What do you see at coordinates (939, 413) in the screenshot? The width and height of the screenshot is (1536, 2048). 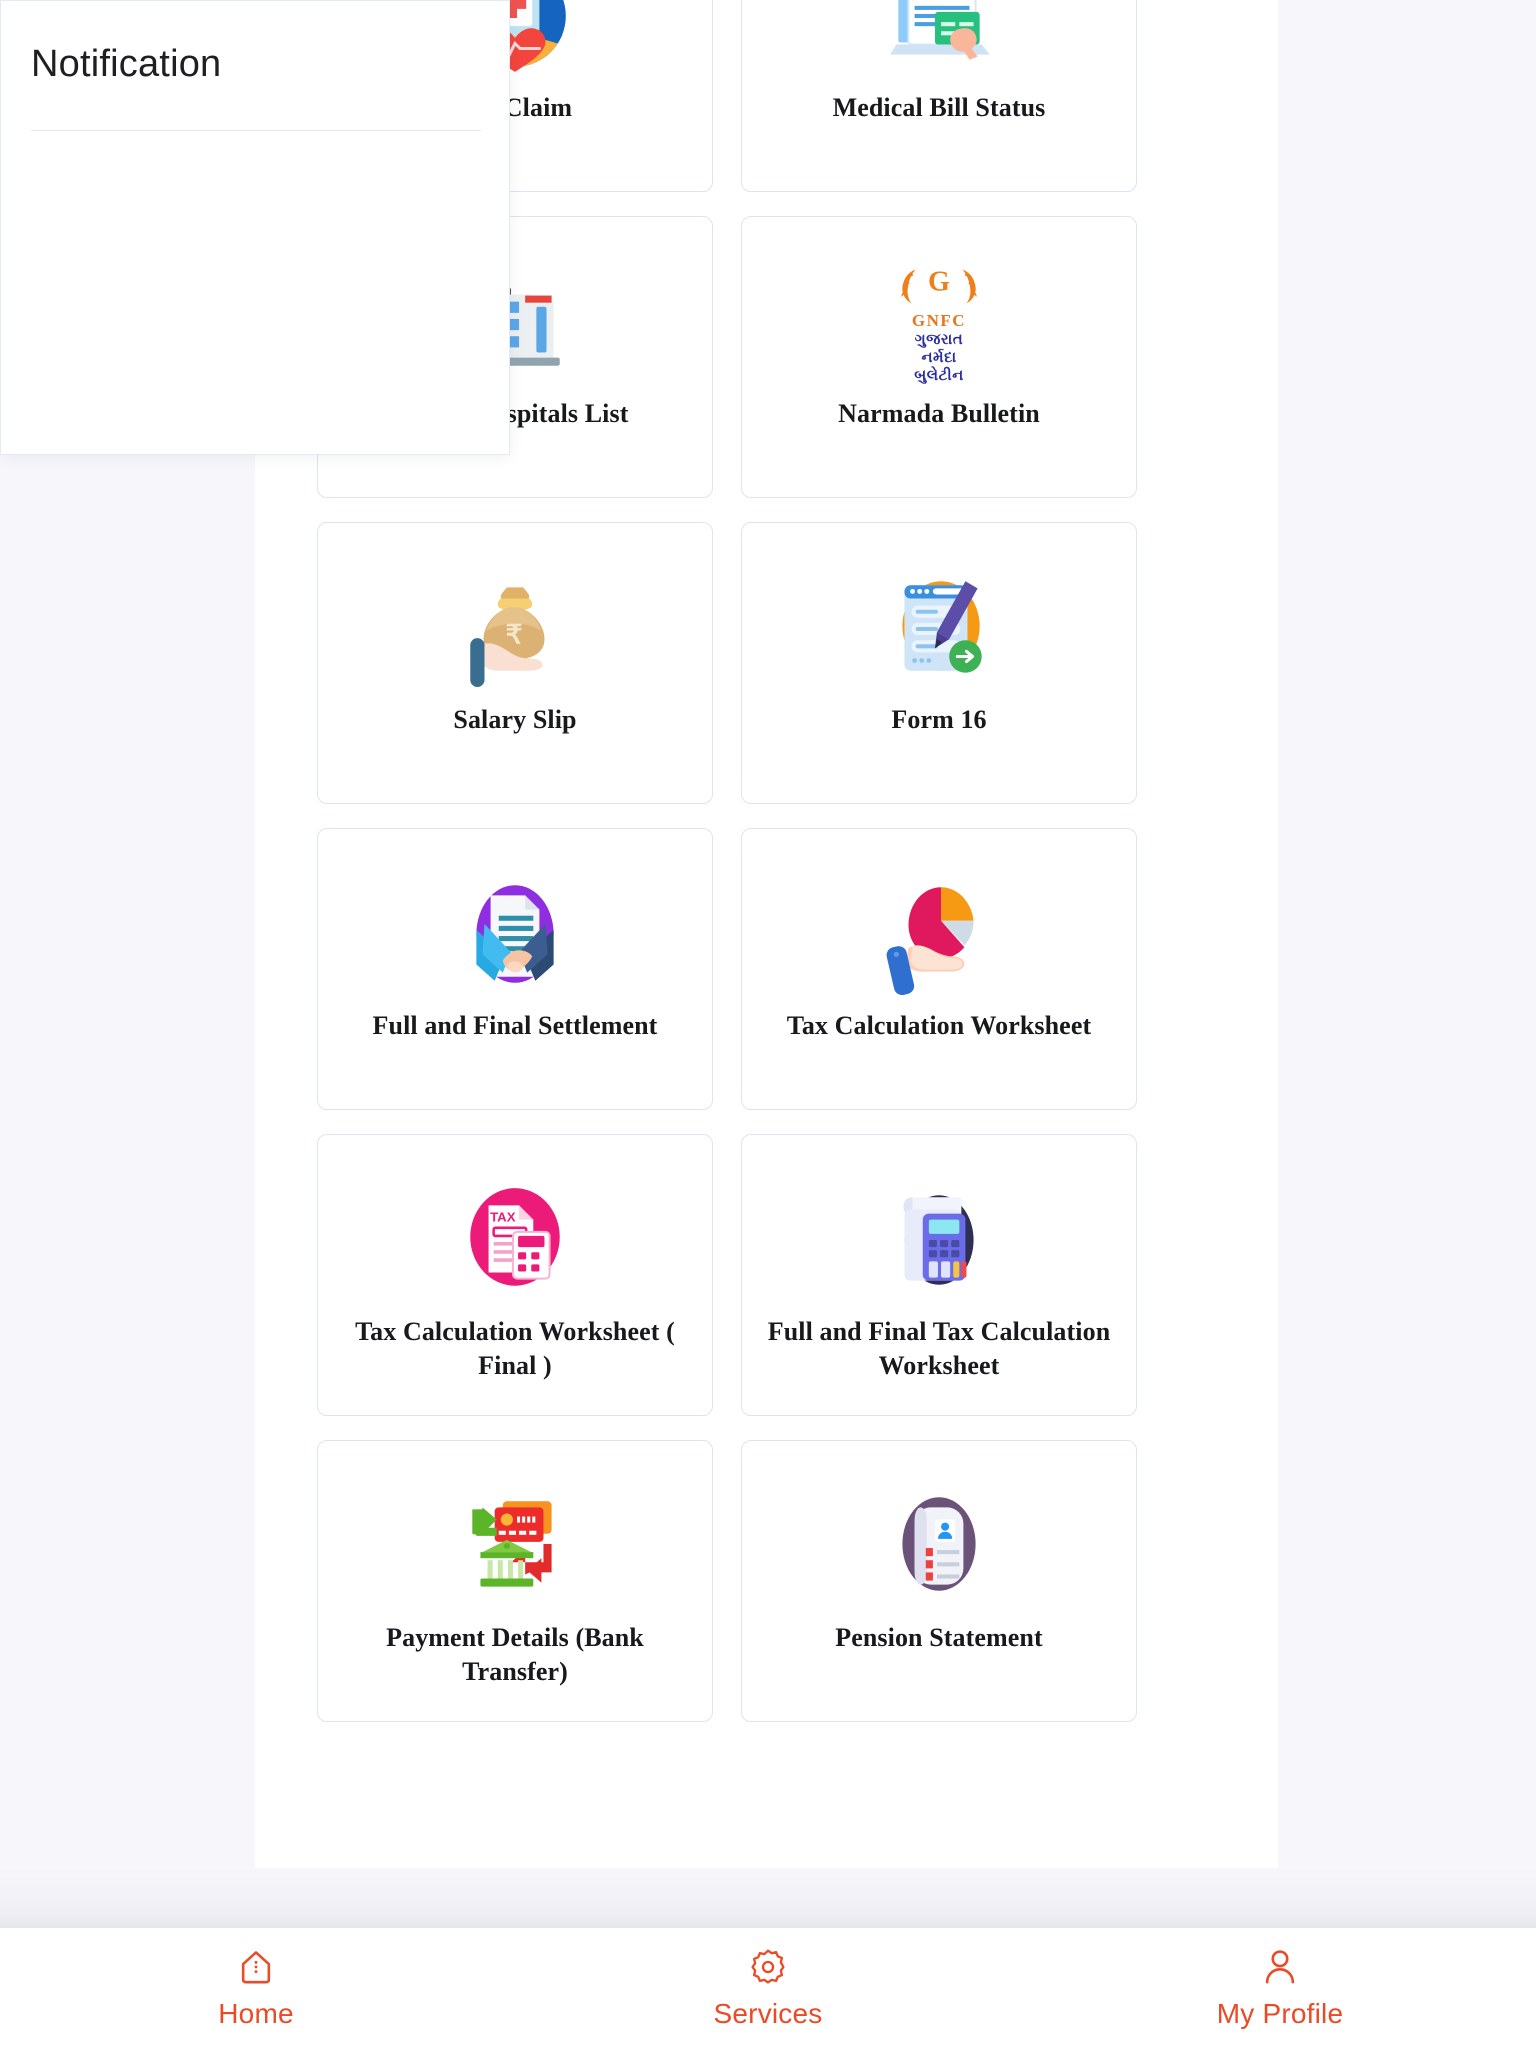 I see `service-card-label: Narmada Bulletin` at bounding box center [939, 413].